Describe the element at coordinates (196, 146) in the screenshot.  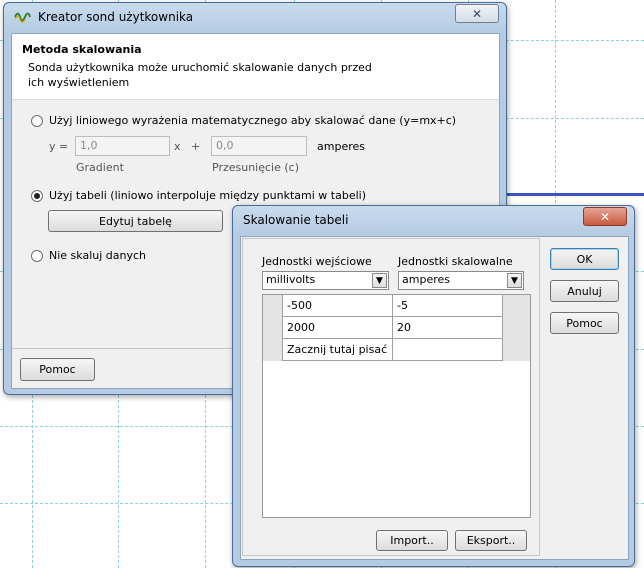
I see `equation-plus-label: +` at that location.